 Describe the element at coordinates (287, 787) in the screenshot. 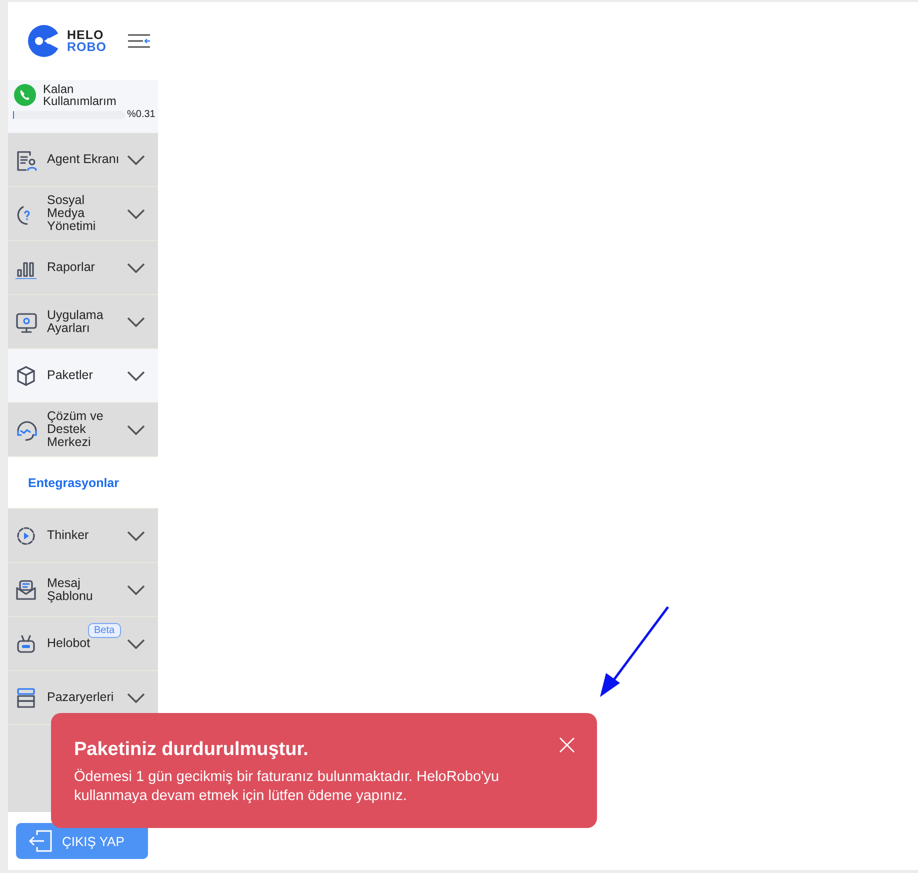

I see `toast-message: Ödemesi 1 gün gecikmiş bir faturanız bulunmaktadır. HeloRobo'yu kullanmaya devam etmek için lütfen ödeme yapınız.` at that location.